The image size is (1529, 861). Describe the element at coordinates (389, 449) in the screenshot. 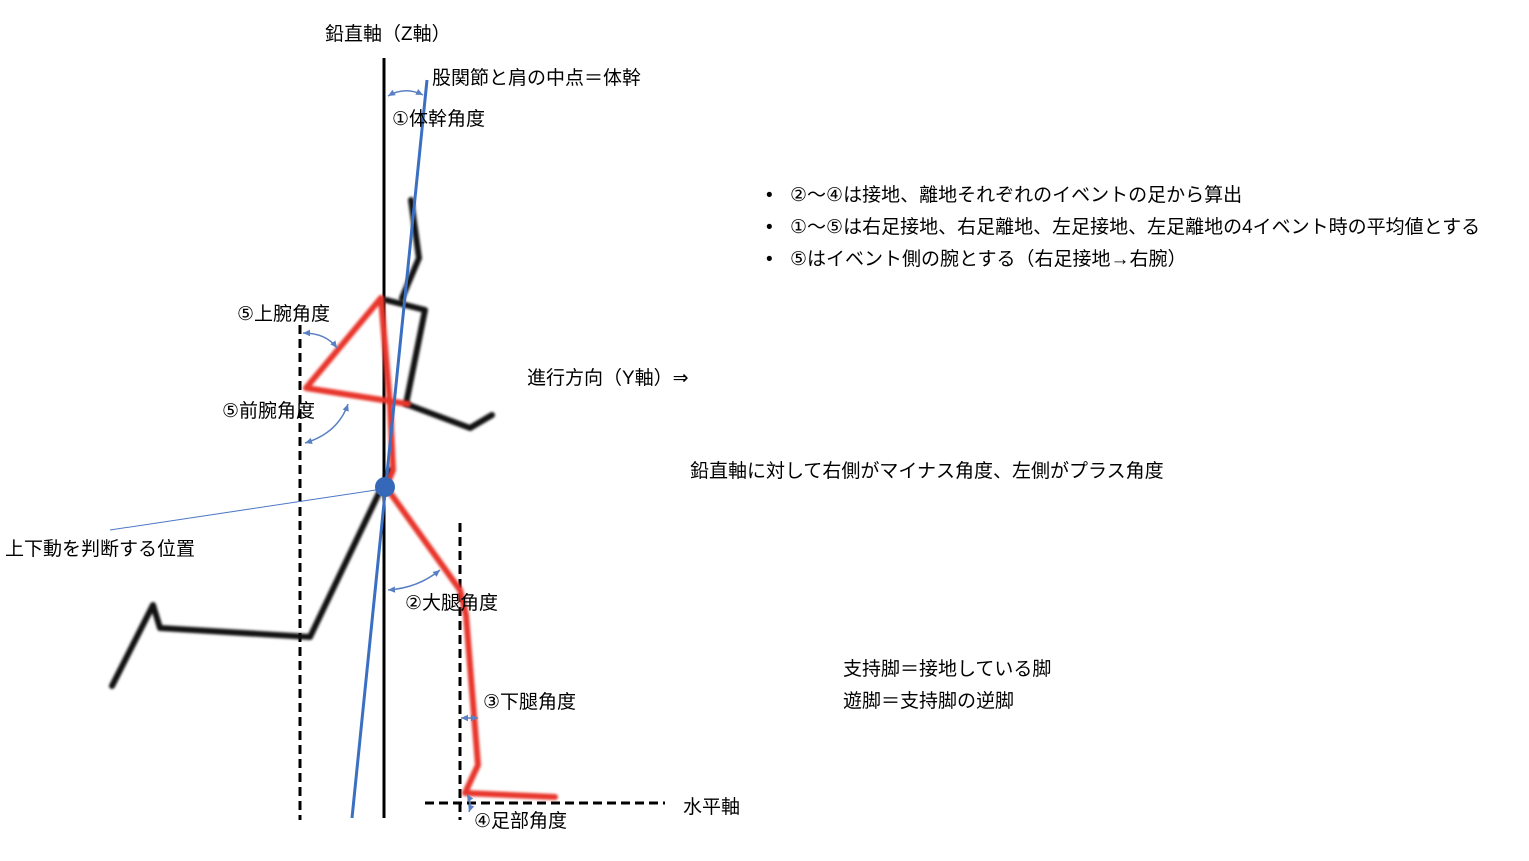

I see `trunk-line` at that location.